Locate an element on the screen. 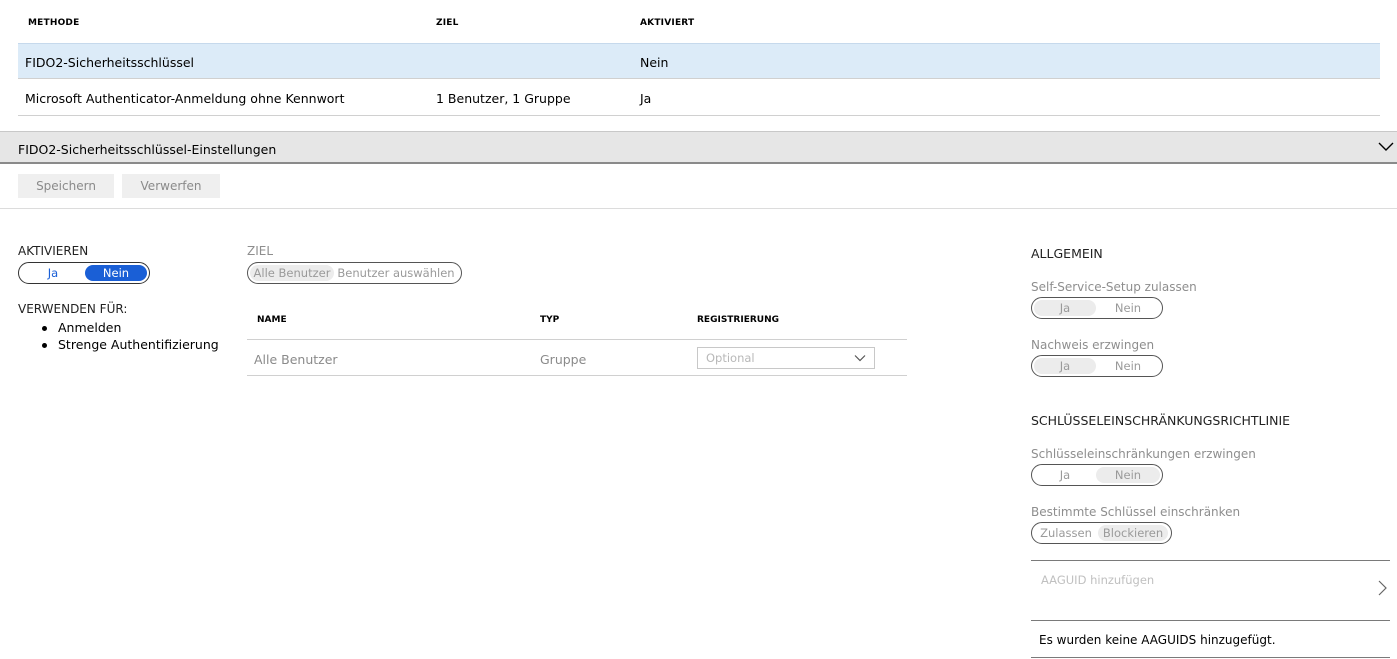  settings-section-header: FIDO2-Sicherheitsschlüssel-Einstellungen is located at coordinates (698, 147).